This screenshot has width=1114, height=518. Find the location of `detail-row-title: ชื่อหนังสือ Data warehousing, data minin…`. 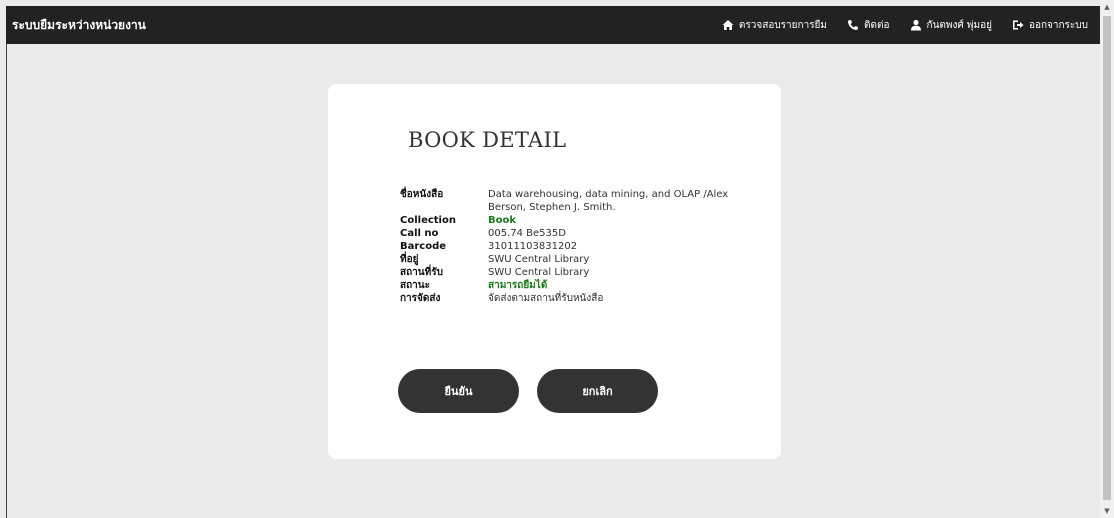

detail-row-title: ชื่อหนังสือ Data warehousing, data minin… is located at coordinates (569, 201).